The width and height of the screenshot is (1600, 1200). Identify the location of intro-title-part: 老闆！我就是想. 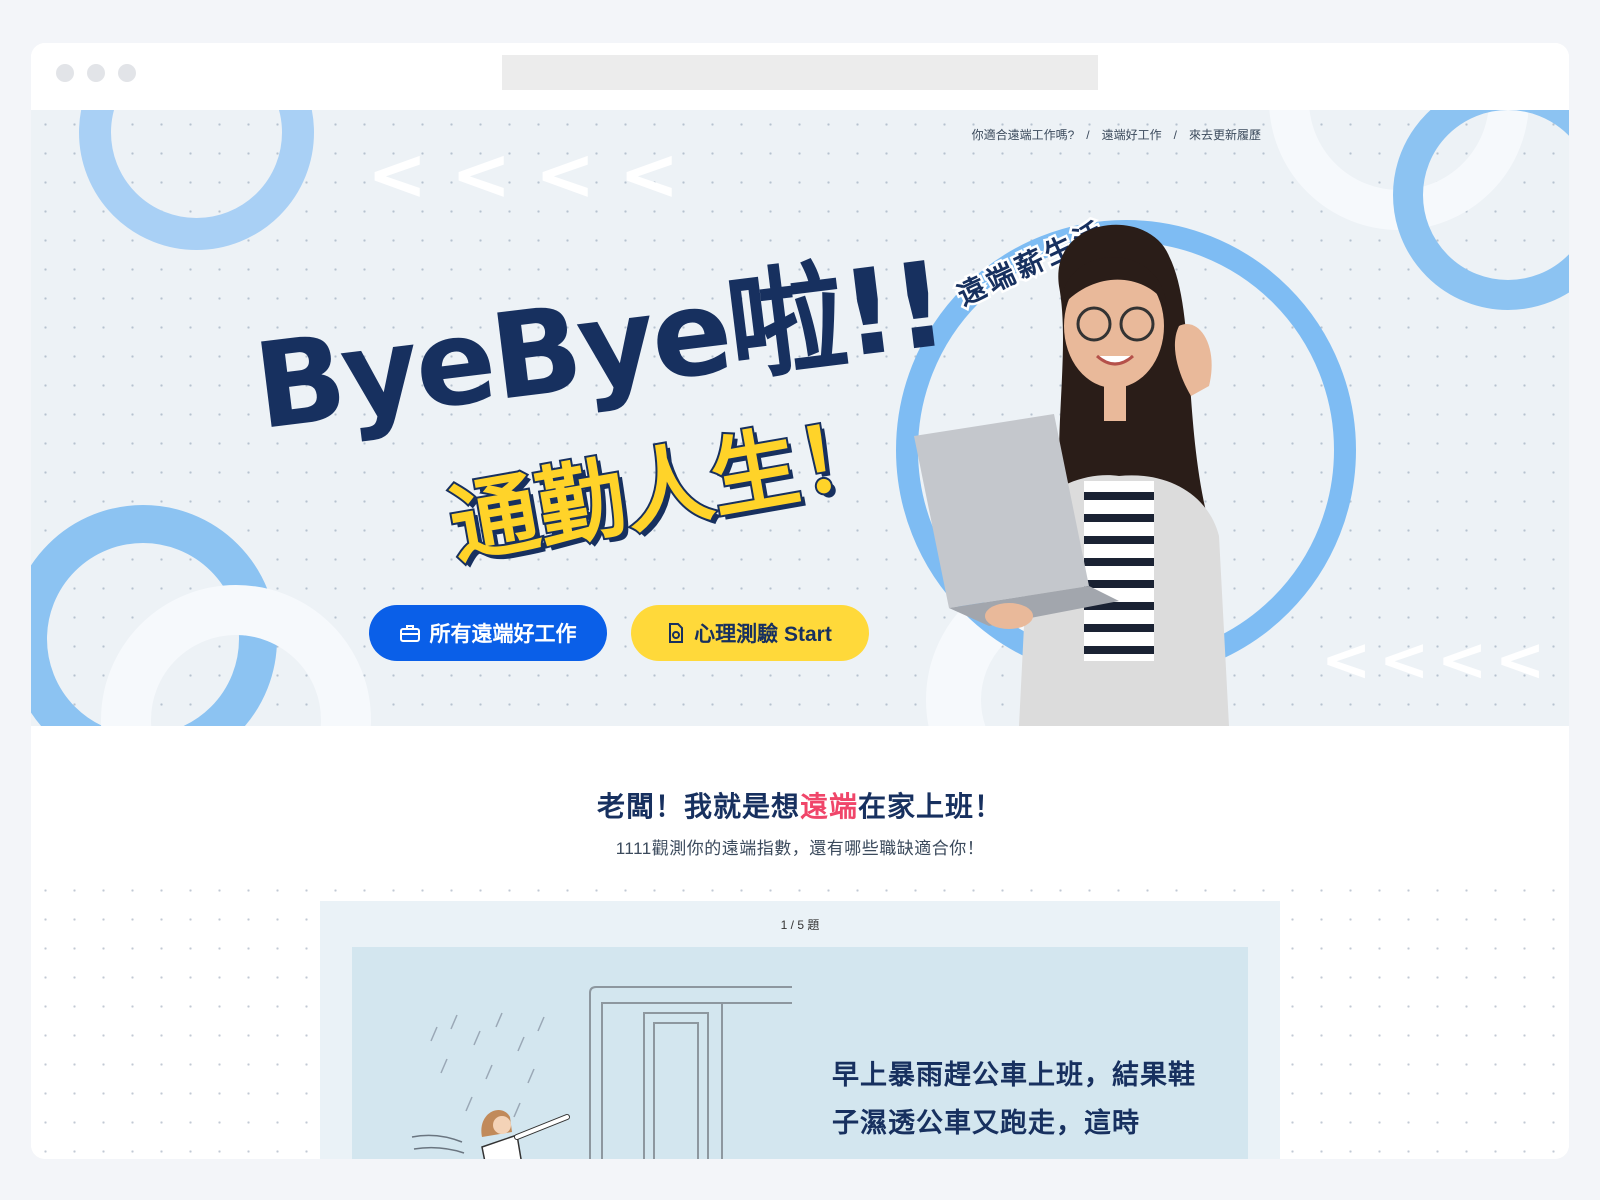
(698, 806).